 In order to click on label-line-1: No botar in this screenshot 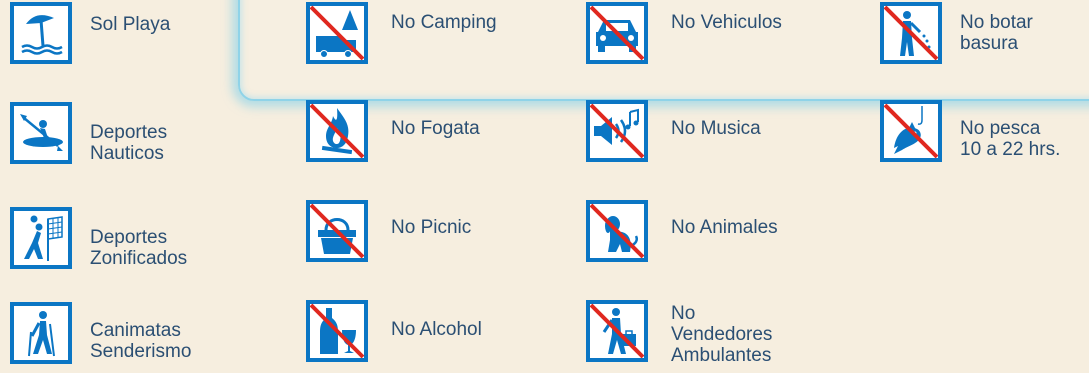, I will do `click(996, 22)`.